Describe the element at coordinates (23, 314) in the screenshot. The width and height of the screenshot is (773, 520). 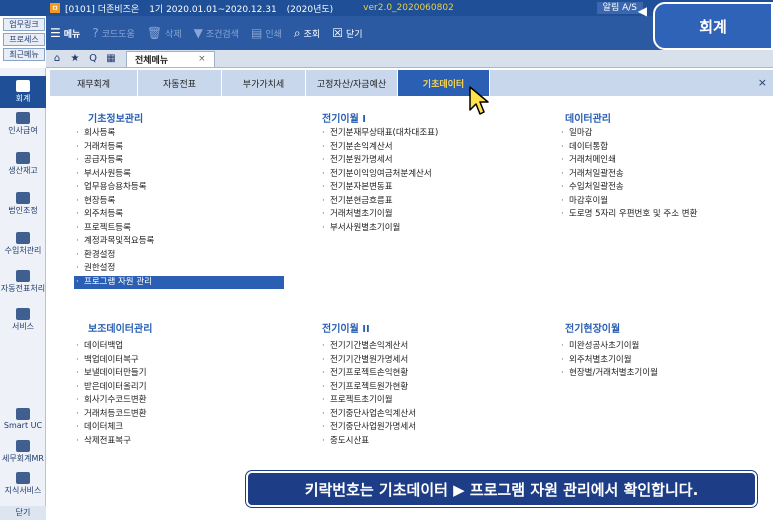
I see `monitor-icon` at that location.